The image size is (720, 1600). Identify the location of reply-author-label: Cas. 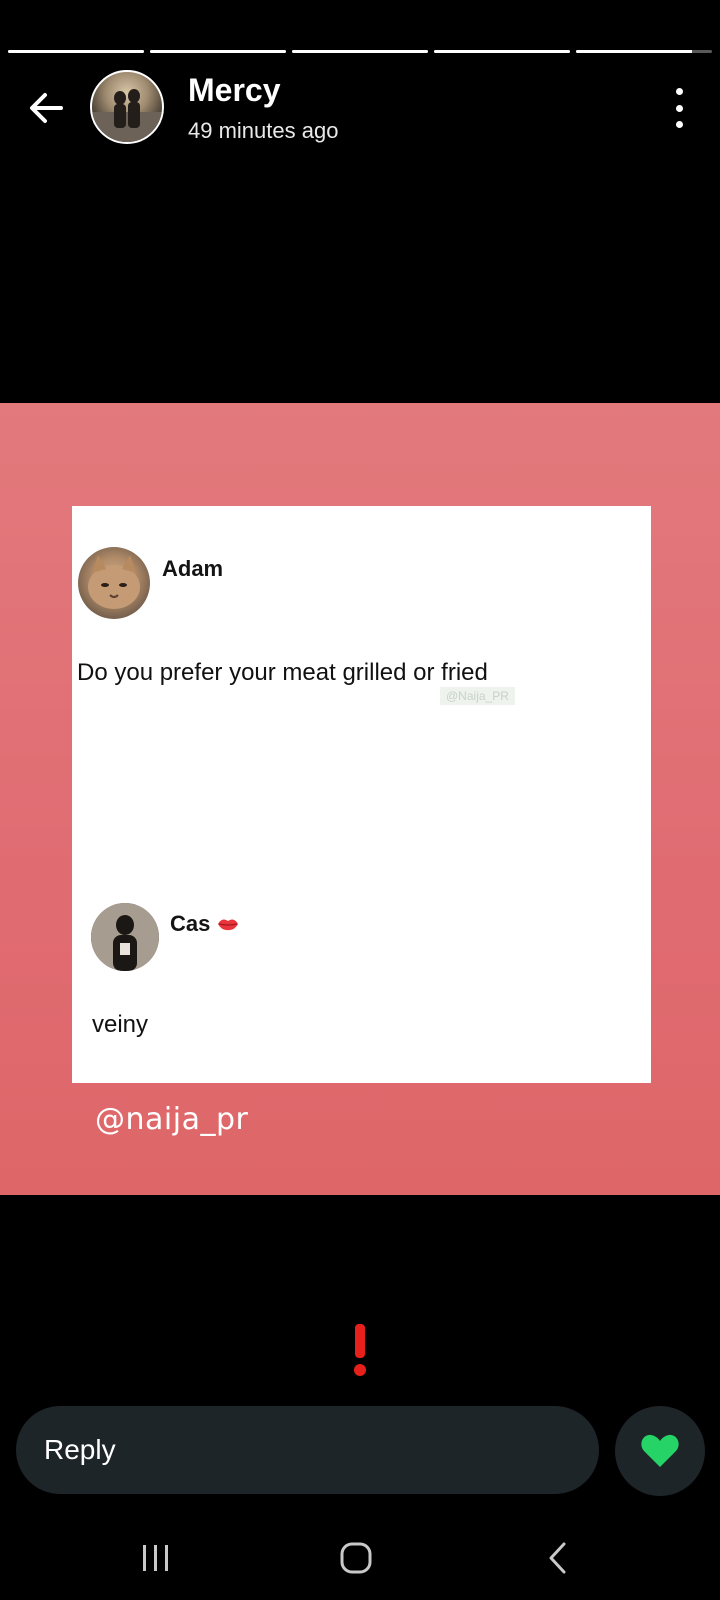
(190, 923).